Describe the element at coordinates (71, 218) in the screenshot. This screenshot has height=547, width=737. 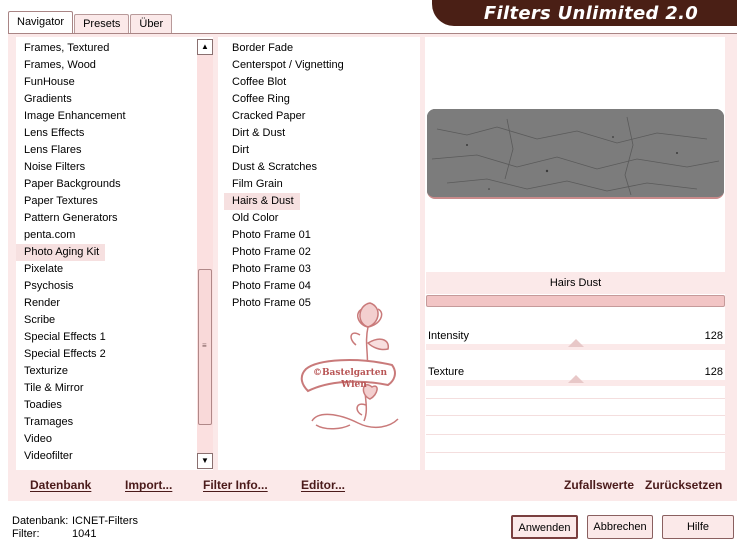
I see `category-item-label: Pattern Generators` at that location.